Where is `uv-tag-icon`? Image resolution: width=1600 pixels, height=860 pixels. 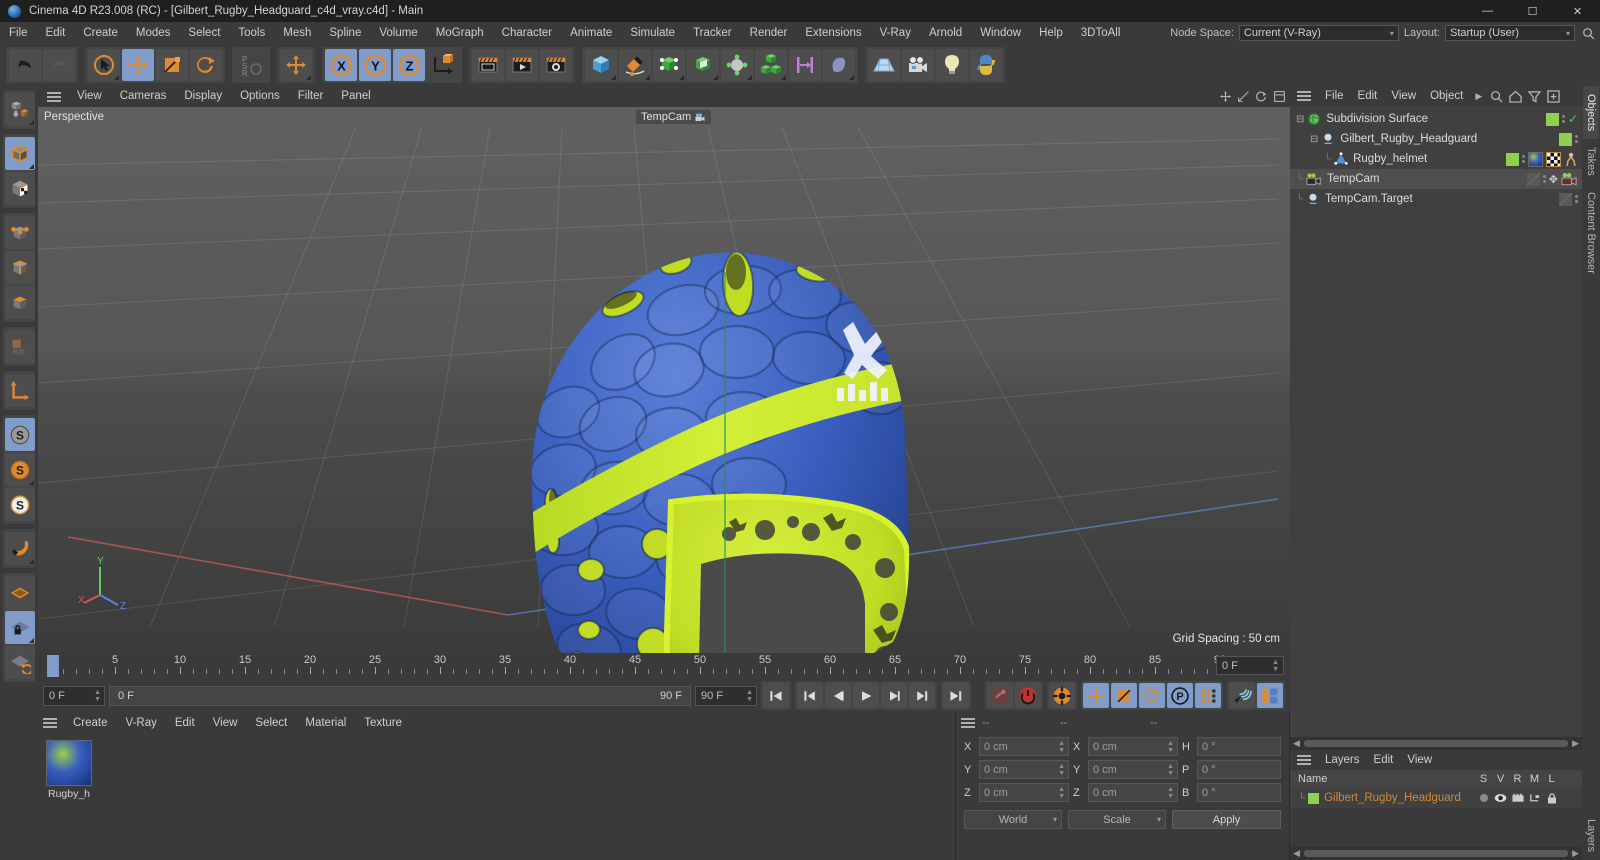 uv-tag-icon is located at coordinates (1553, 159).